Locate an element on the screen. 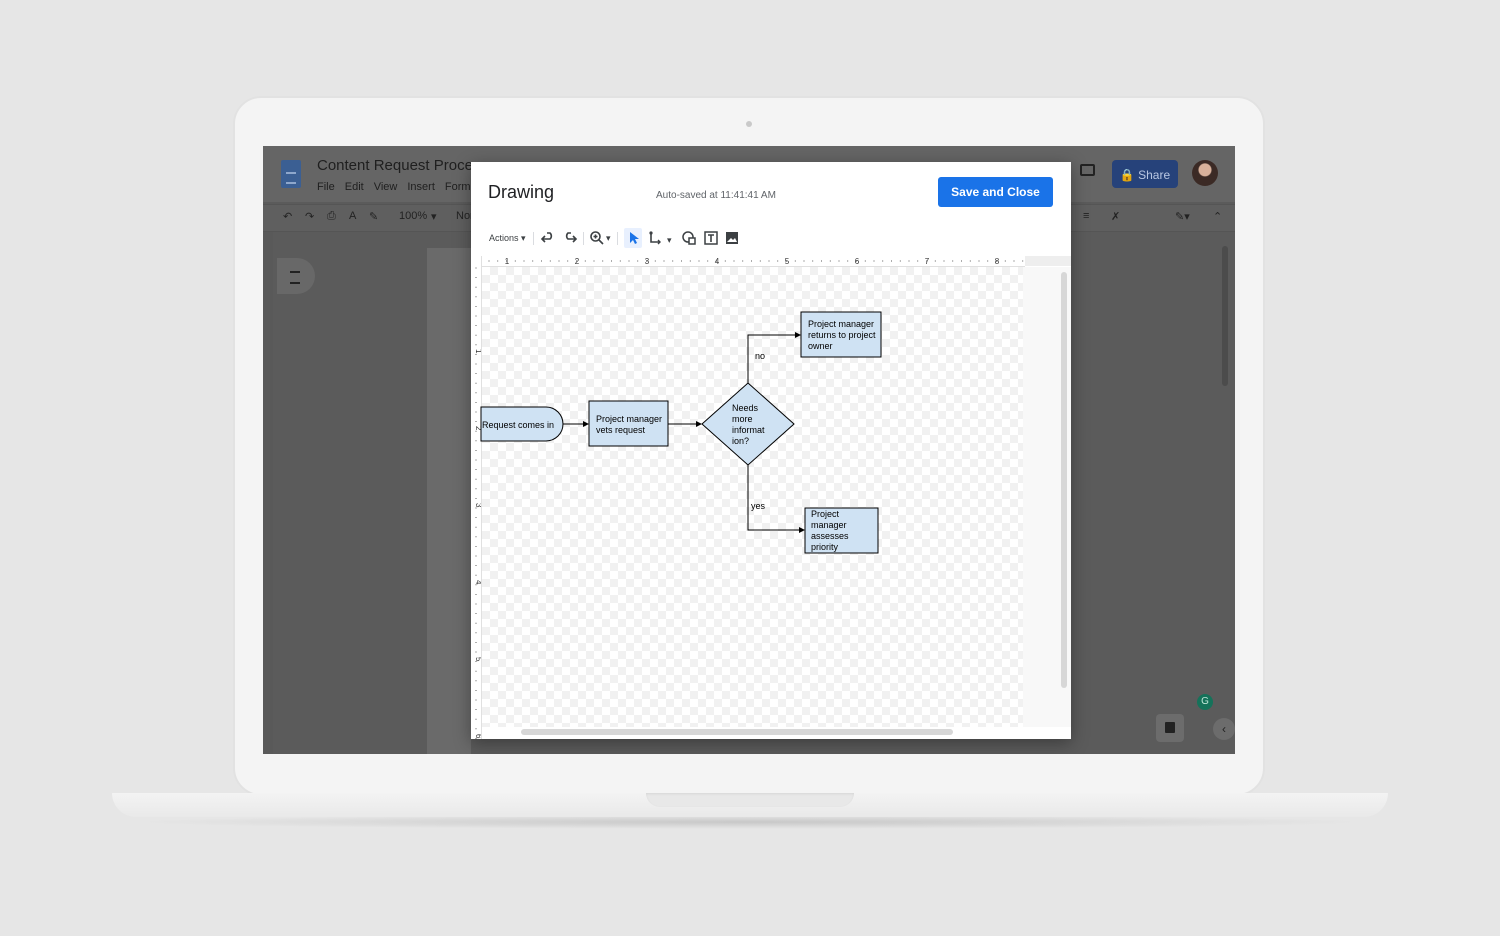 The image size is (1500, 936). start-terminal-label: Request comes in is located at coordinates (518, 425).